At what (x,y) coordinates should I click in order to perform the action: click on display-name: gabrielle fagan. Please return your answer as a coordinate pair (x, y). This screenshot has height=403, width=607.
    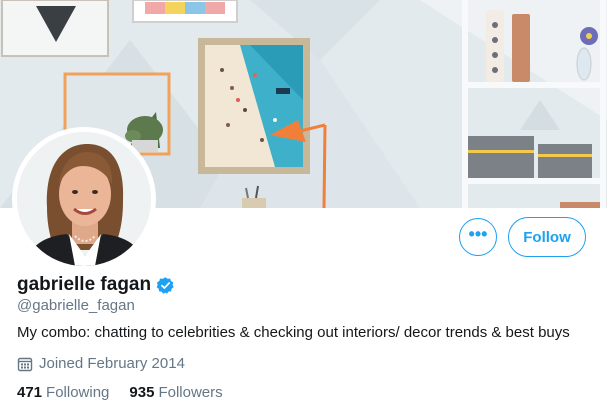
    Looking at the image, I should click on (84, 284).